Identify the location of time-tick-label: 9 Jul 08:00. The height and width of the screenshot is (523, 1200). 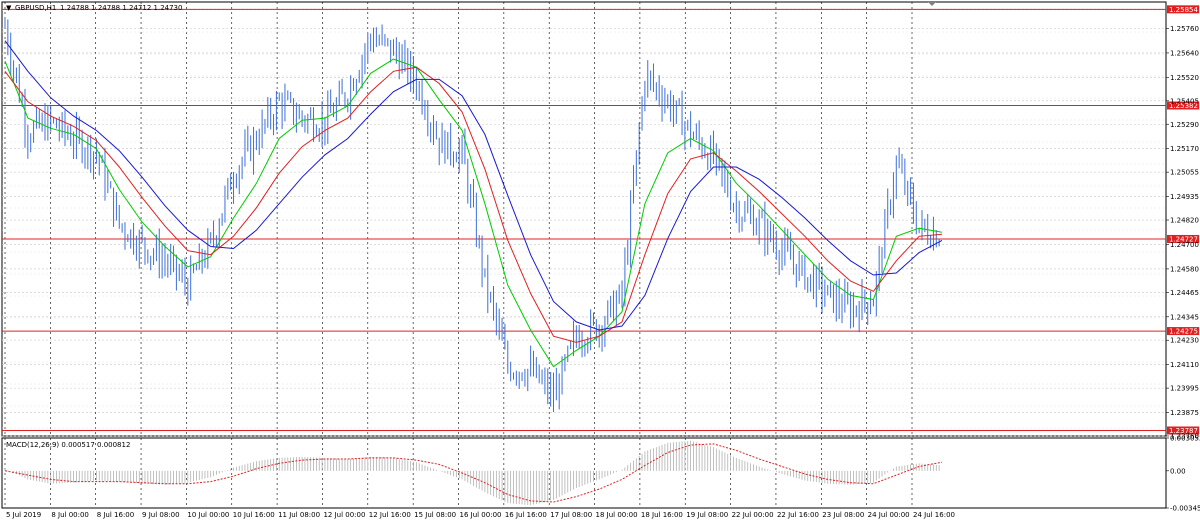
(161, 515).